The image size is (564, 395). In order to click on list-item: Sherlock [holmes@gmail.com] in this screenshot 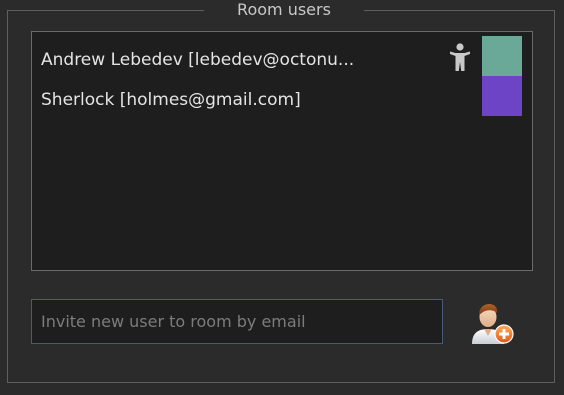, I will do `click(282, 98)`.